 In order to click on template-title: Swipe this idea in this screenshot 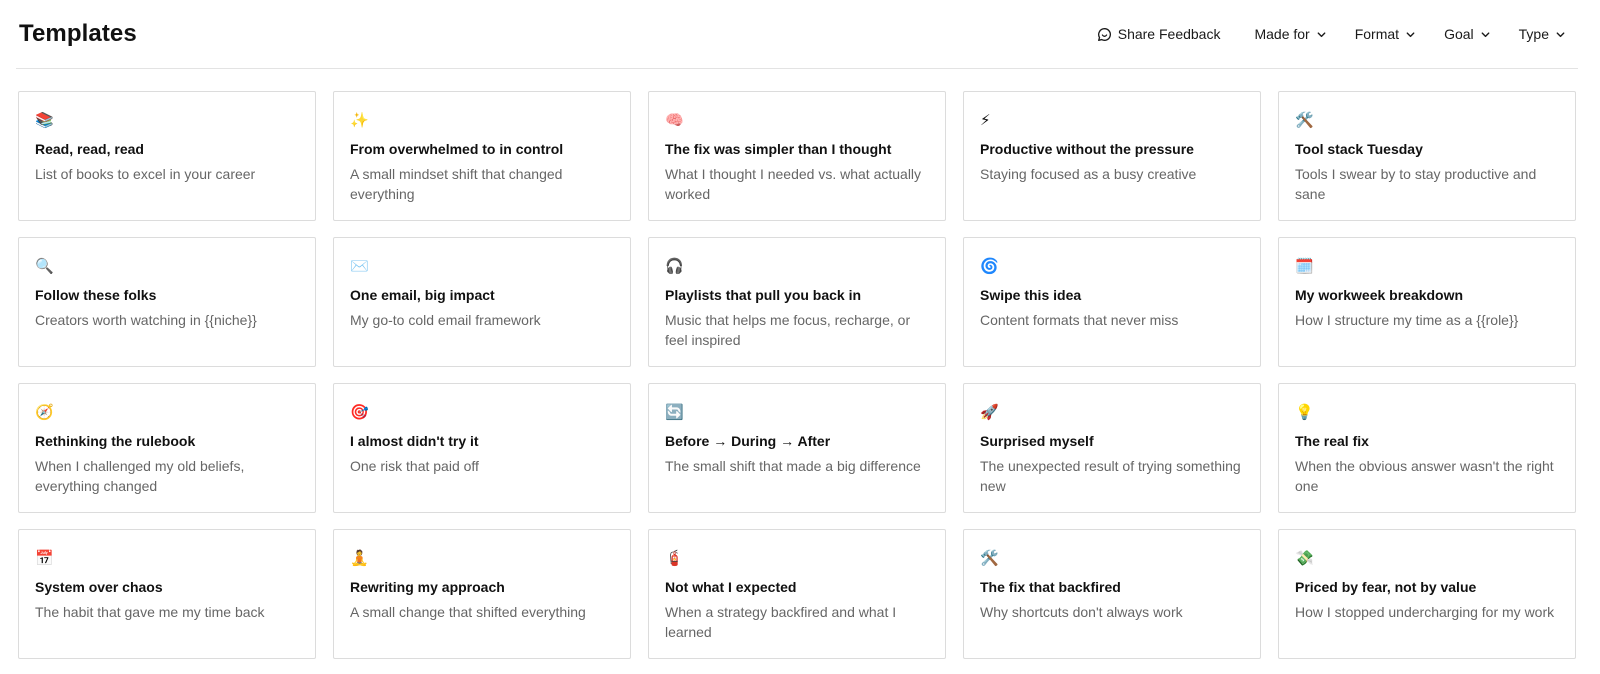, I will do `click(1031, 295)`.